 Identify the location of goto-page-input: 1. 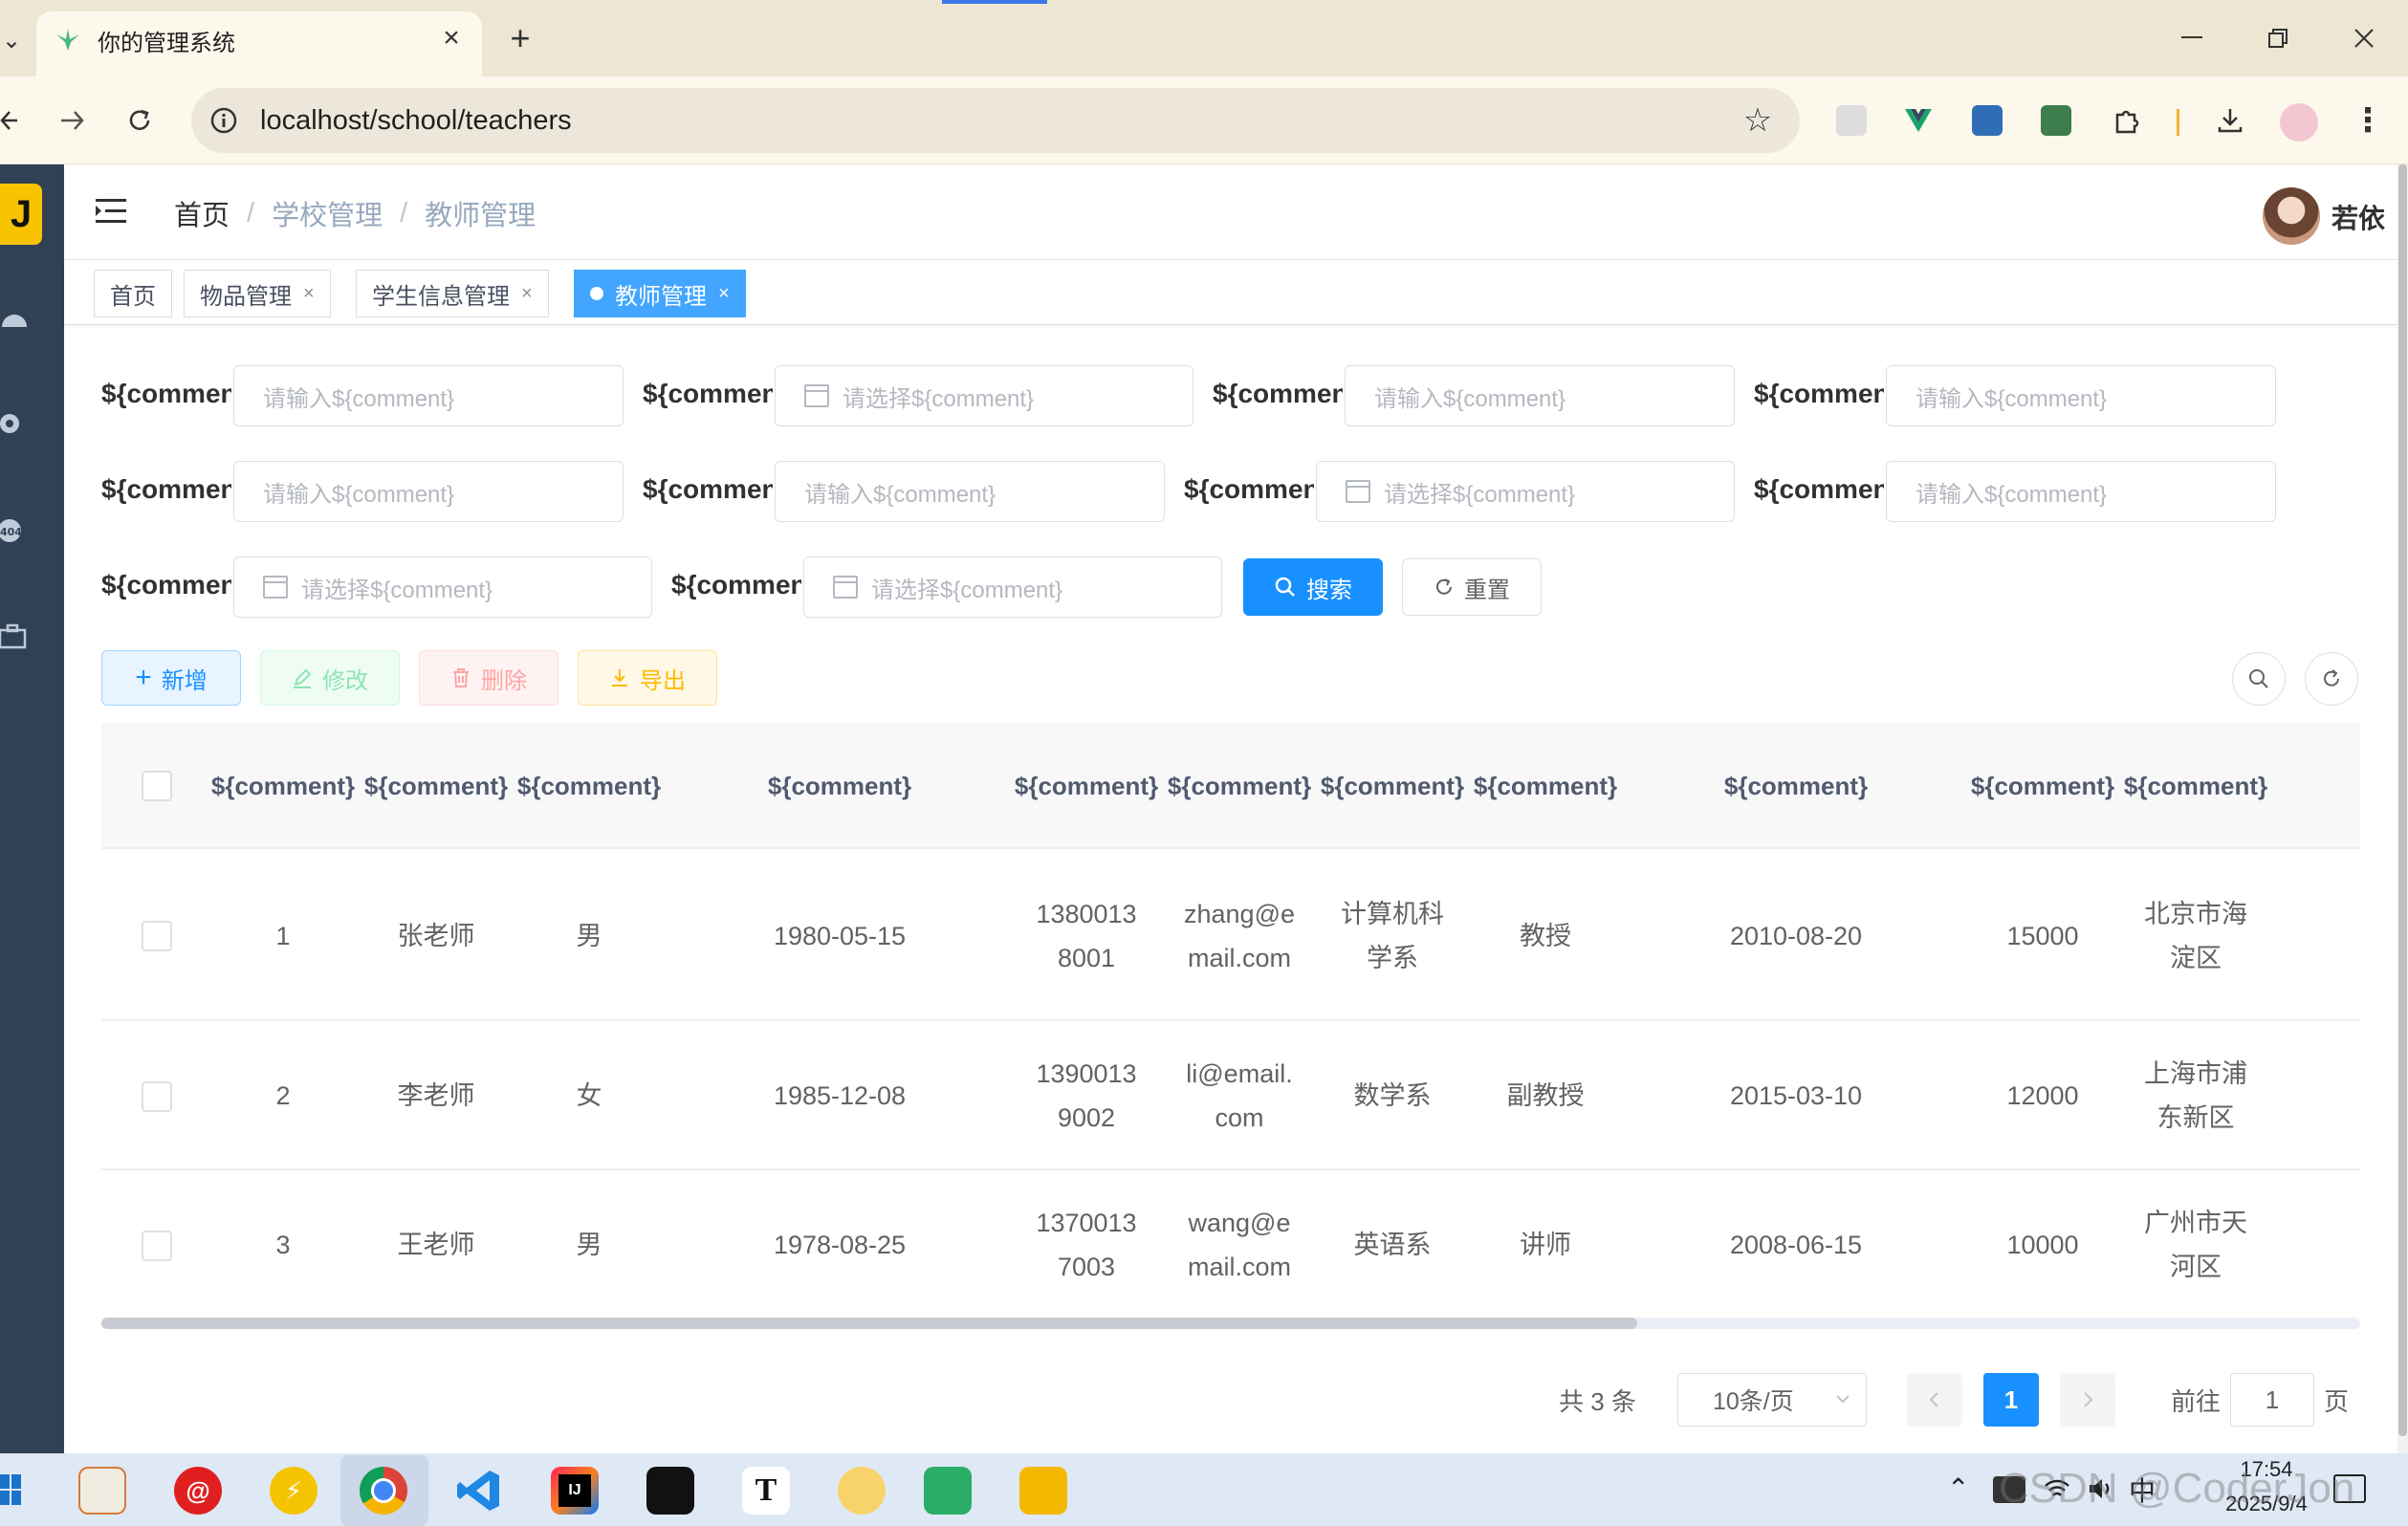
(2272, 1400).